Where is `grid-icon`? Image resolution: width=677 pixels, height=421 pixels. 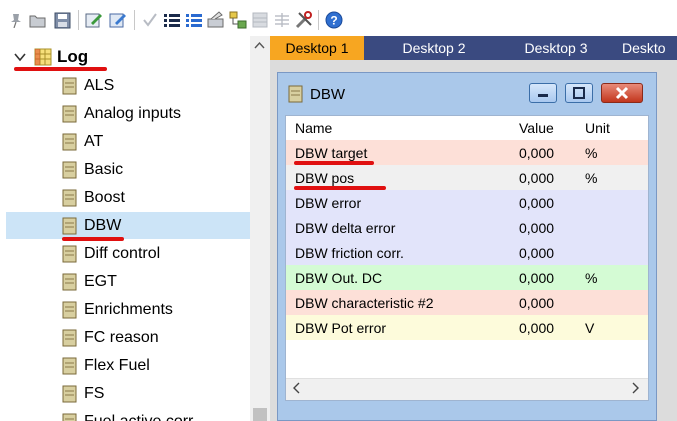 grid-icon is located at coordinates (260, 20).